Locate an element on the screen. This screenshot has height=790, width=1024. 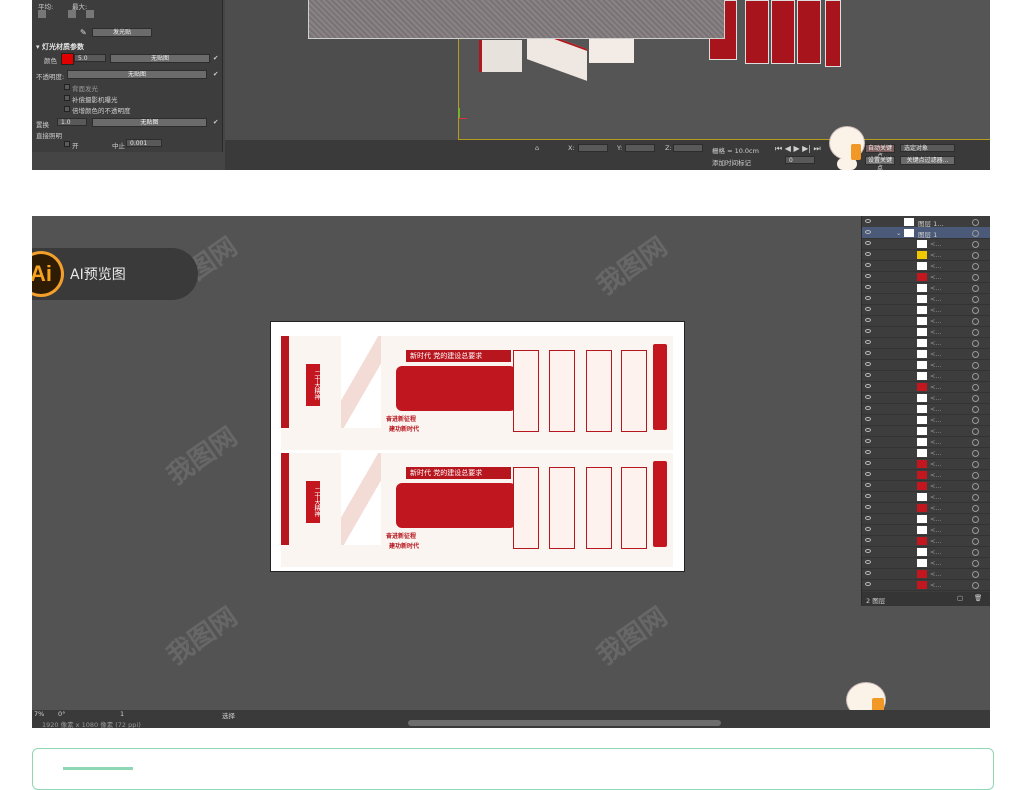
displace-field: 1.0 is located at coordinates (72, 122).